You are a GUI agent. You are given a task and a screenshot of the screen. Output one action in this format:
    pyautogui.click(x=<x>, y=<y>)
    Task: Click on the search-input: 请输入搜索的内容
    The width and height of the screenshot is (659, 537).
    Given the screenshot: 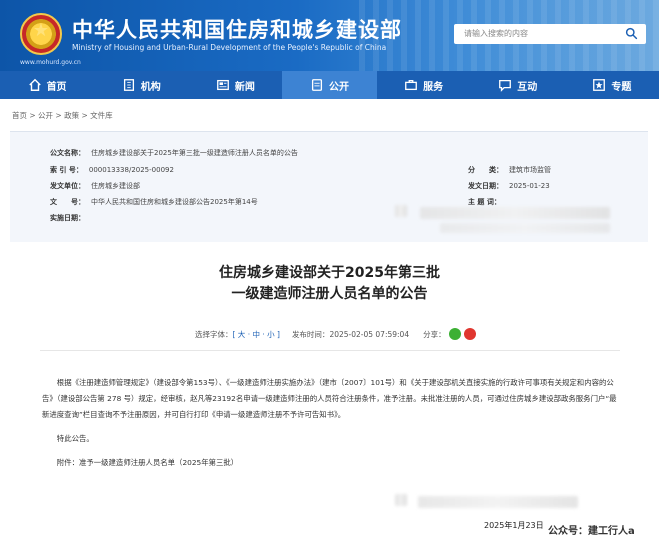 What is the action you would take?
    pyautogui.click(x=550, y=34)
    